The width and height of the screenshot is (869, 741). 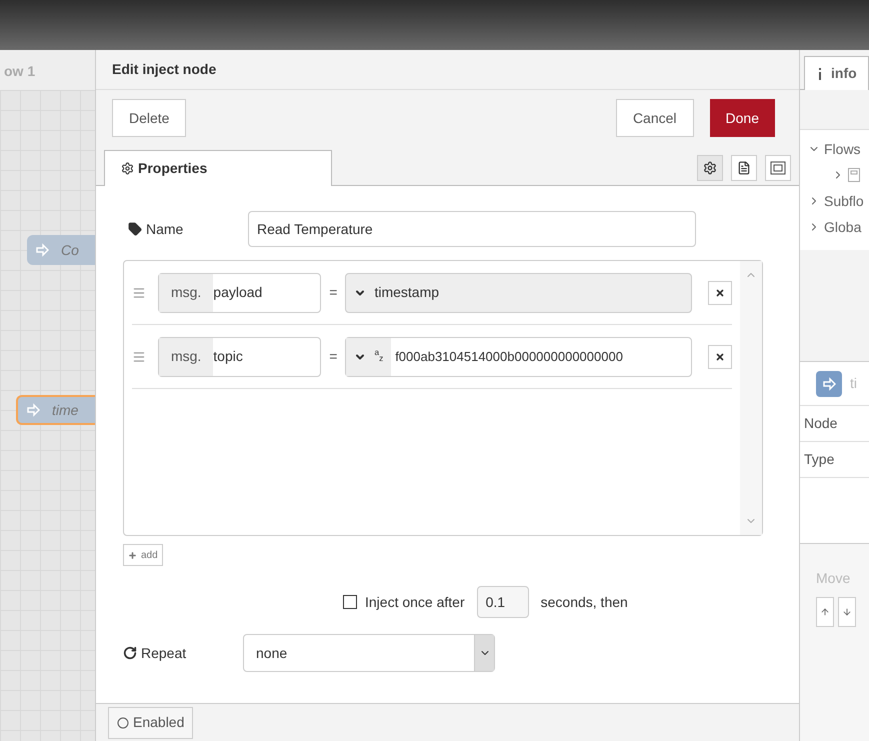 What do you see at coordinates (415, 602) in the screenshot?
I see `inject-once-label: Inject once after` at bounding box center [415, 602].